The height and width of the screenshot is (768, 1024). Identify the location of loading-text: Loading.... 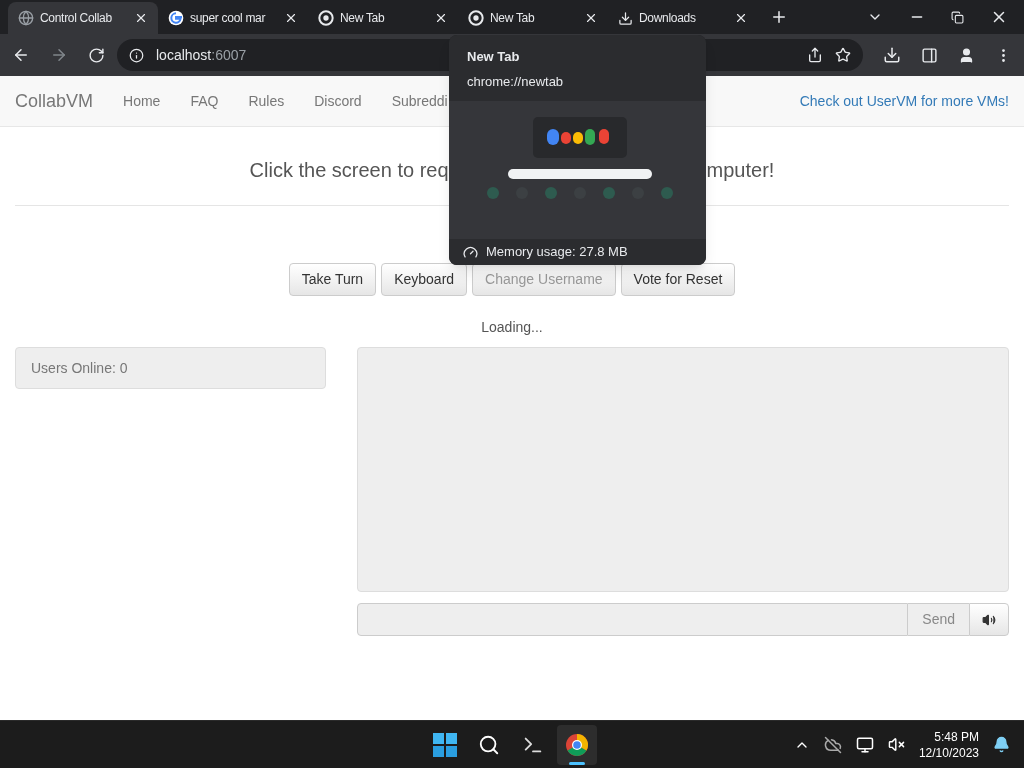
(512, 327).